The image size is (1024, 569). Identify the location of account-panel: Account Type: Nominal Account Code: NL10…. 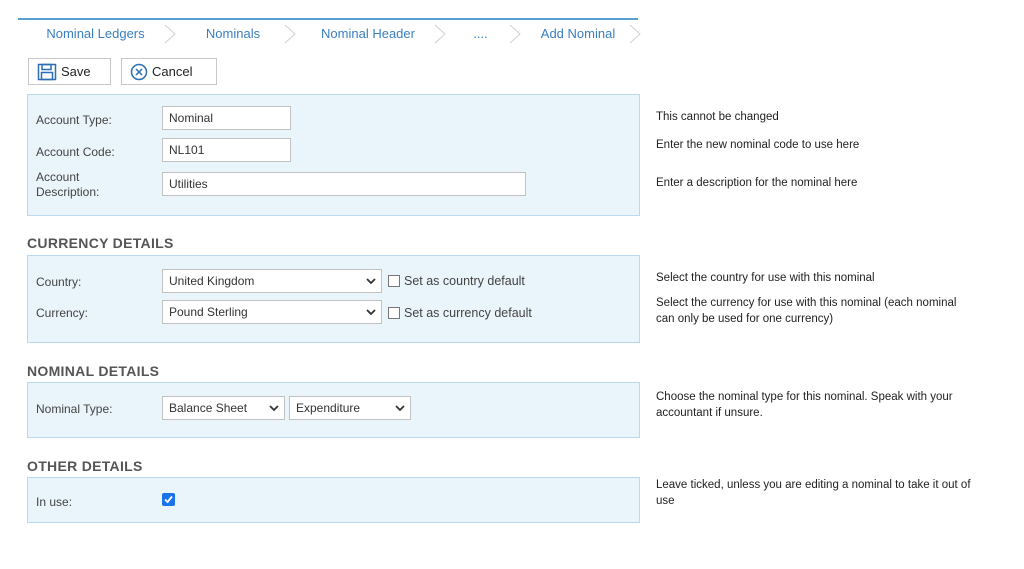
(333, 155).